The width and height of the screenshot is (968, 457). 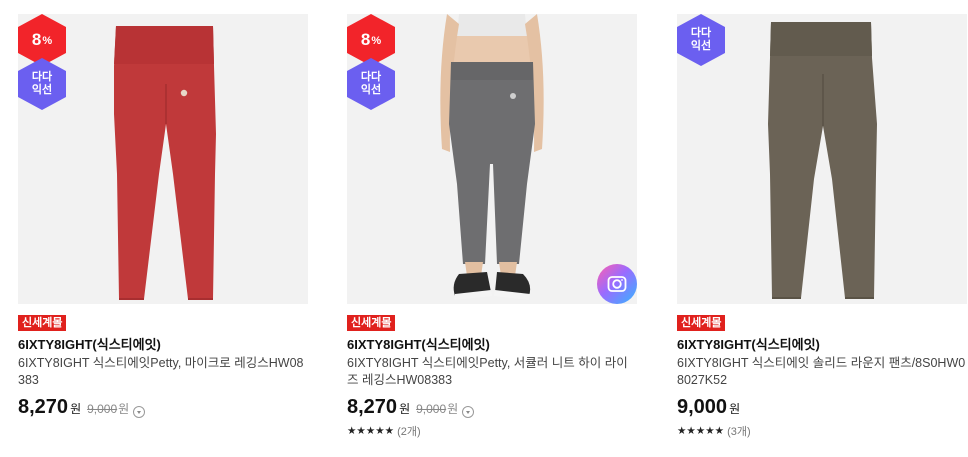 What do you see at coordinates (822, 431) in the screenshot?
I see `rating-row: ★★★★★ (3개)` at bounding box center [822, 431].